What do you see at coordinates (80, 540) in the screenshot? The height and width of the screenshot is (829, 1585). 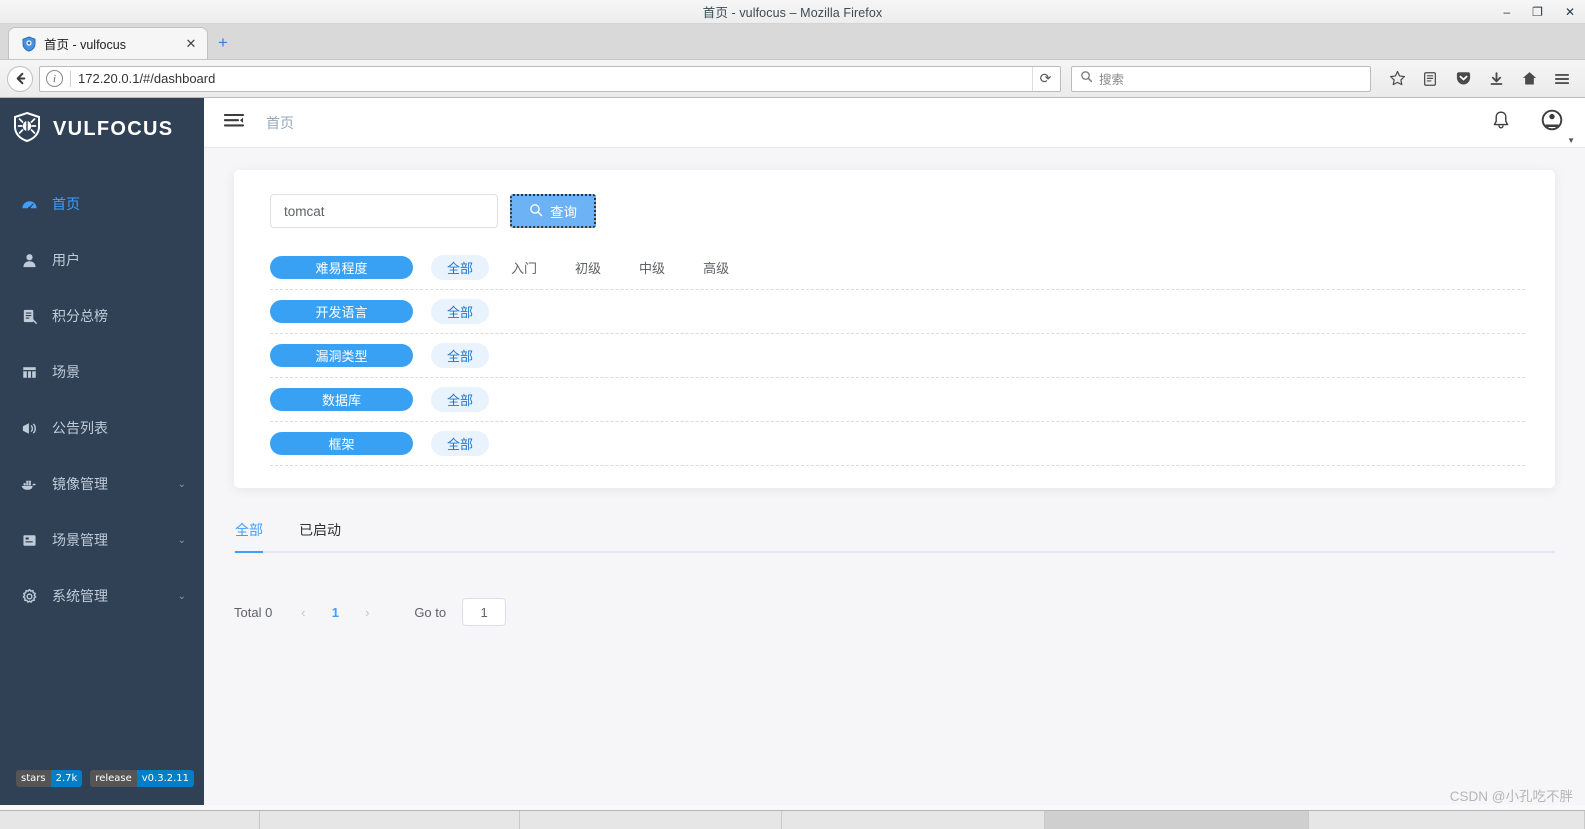 I see `sidebar-item-label: 场景管理` at bounding box center [80, 540].